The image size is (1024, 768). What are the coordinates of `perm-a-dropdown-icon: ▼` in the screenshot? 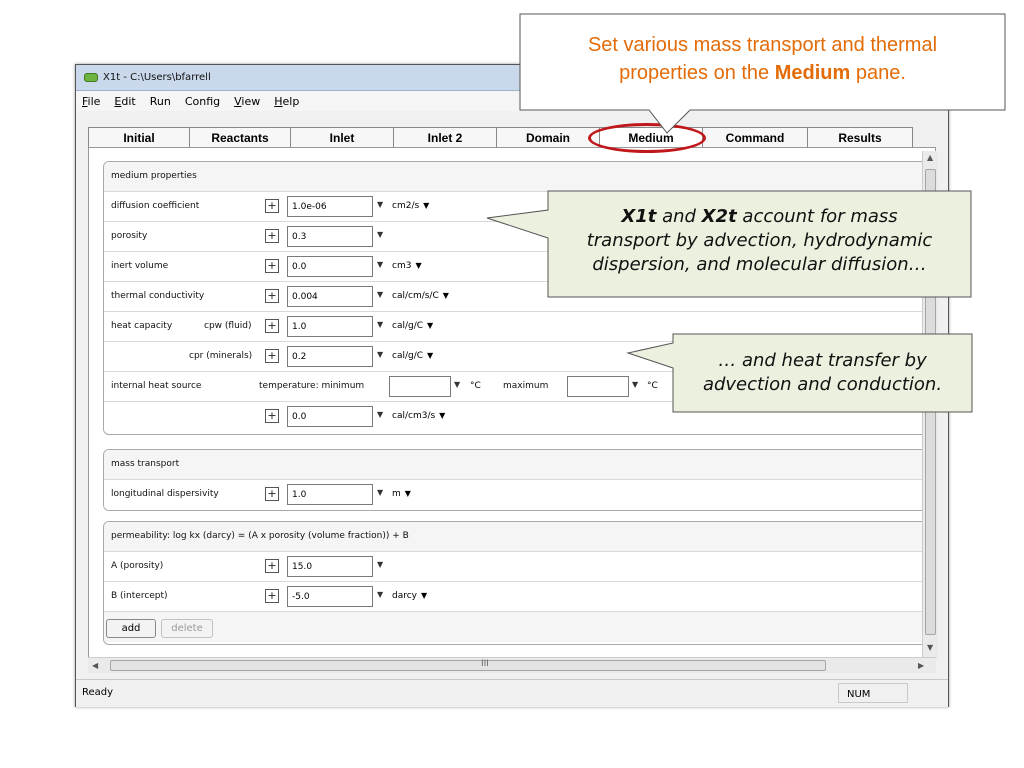 It's located at (380, 564).